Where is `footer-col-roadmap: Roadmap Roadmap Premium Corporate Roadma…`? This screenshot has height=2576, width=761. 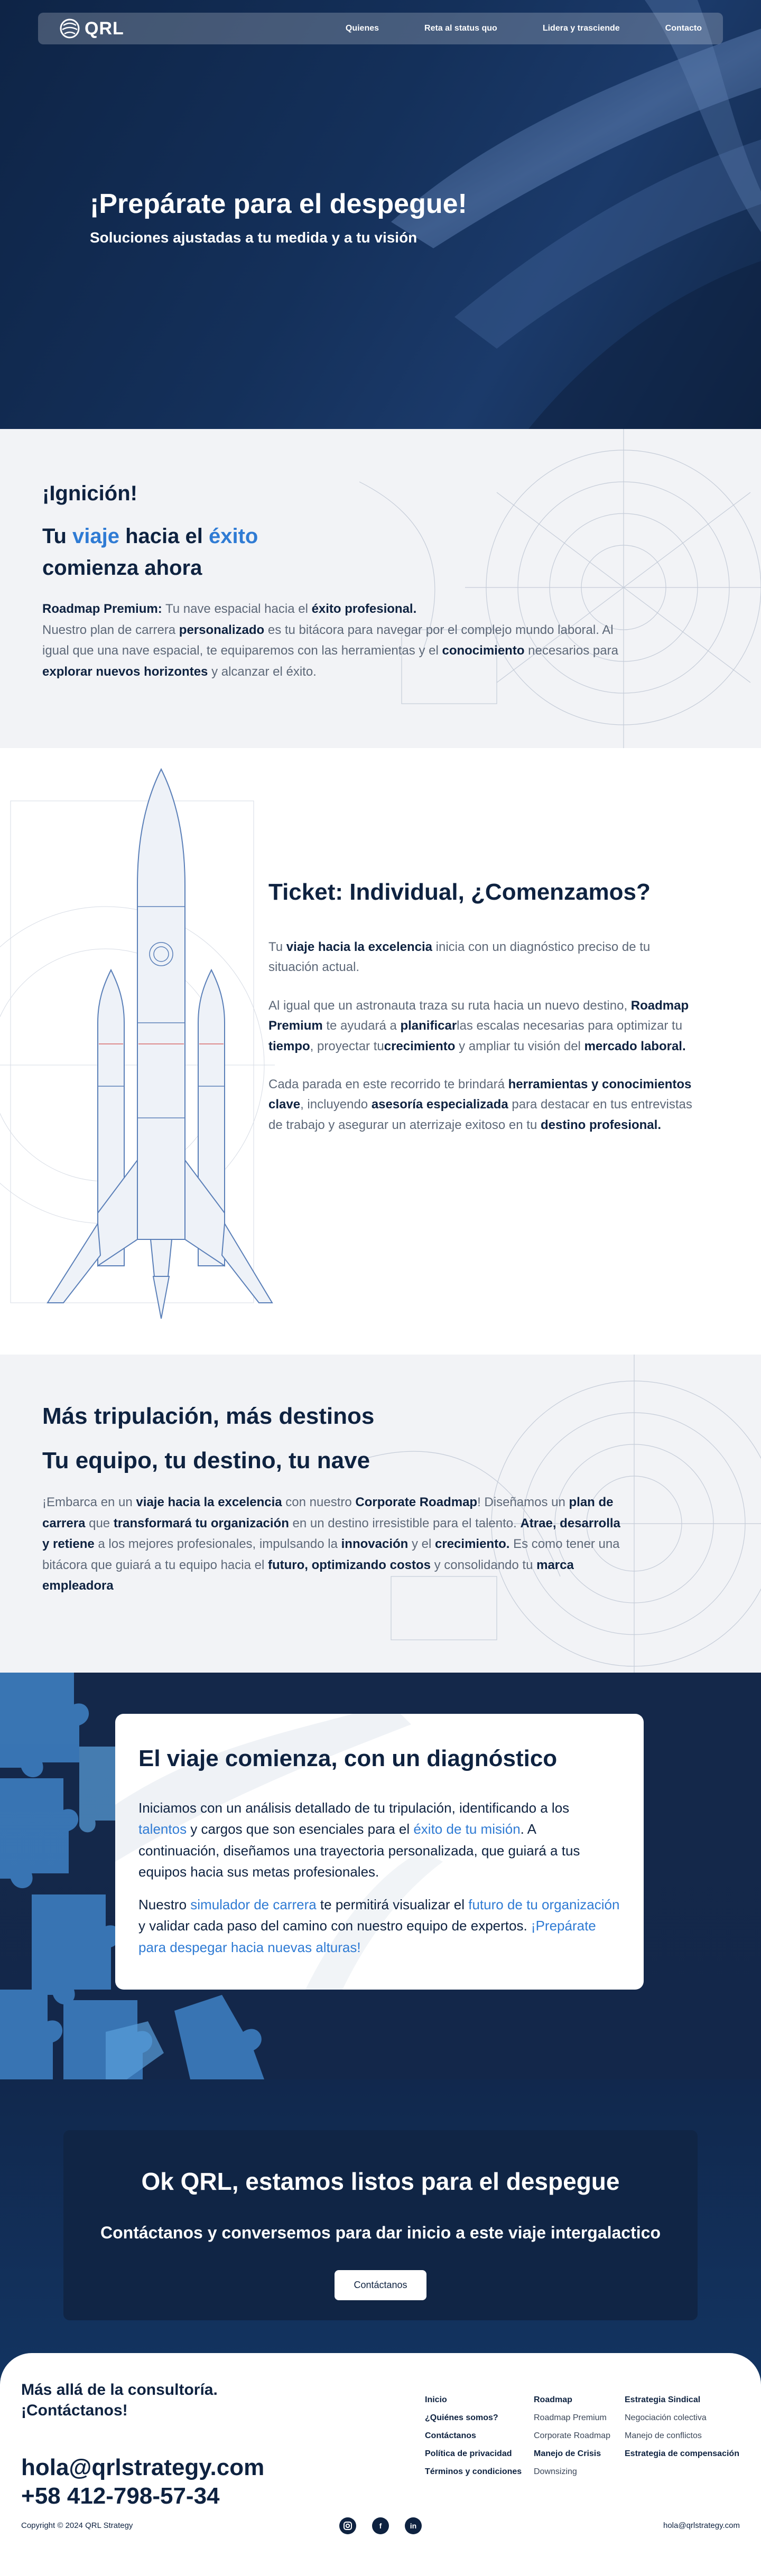
footer-col-roadmap: Roadmap Roadmap Premium Corporate Roadma… is located at coordinates (574, 2436).